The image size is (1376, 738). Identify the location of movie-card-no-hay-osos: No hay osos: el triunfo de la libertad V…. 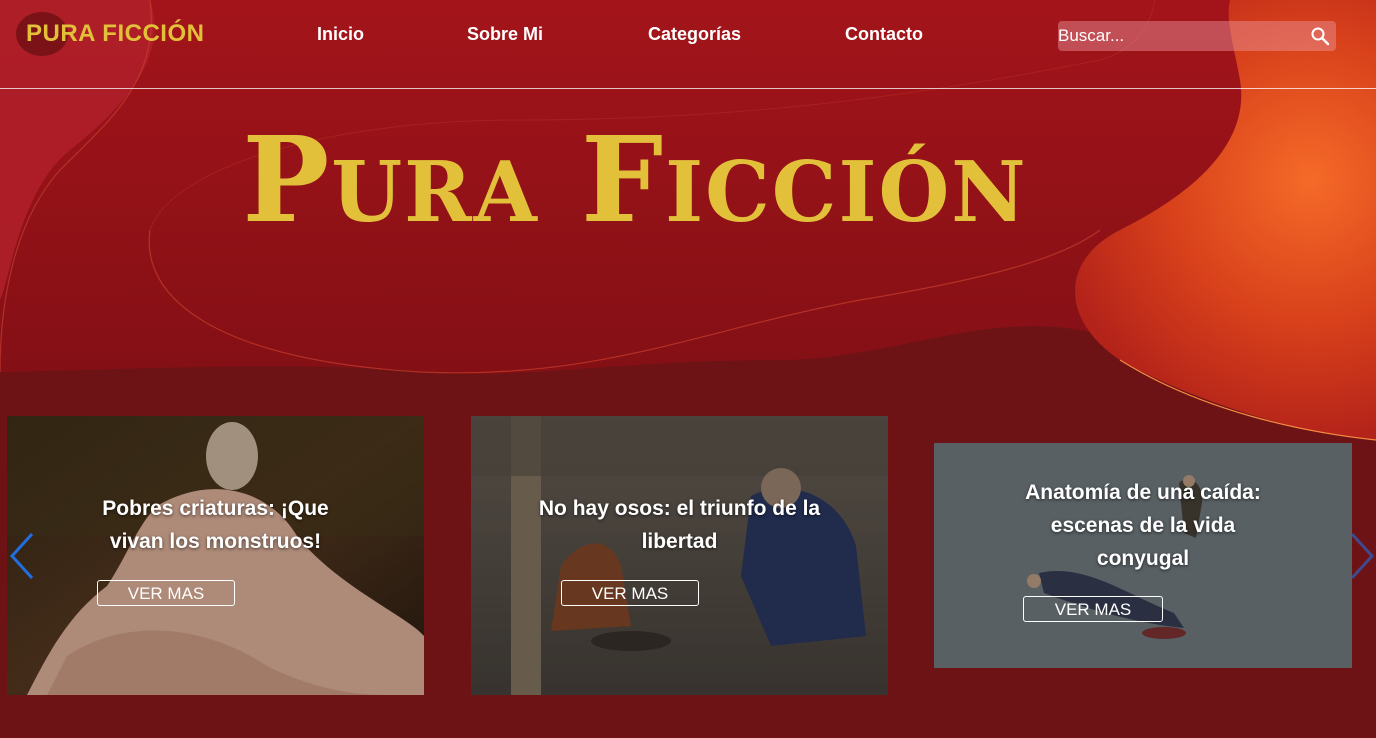
(679, 555).